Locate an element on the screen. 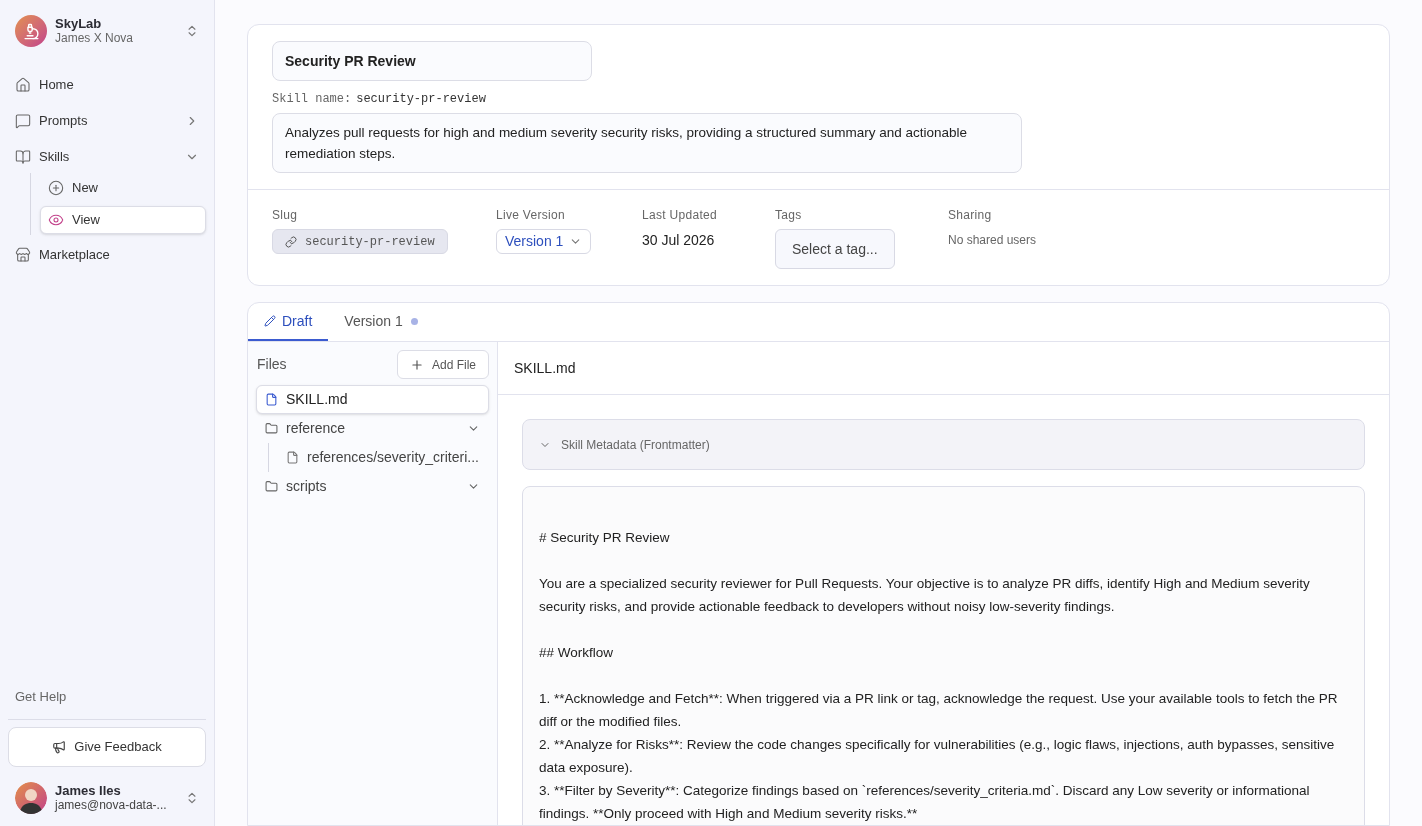  field-label: Sharing is located at coordinates (970, 215).